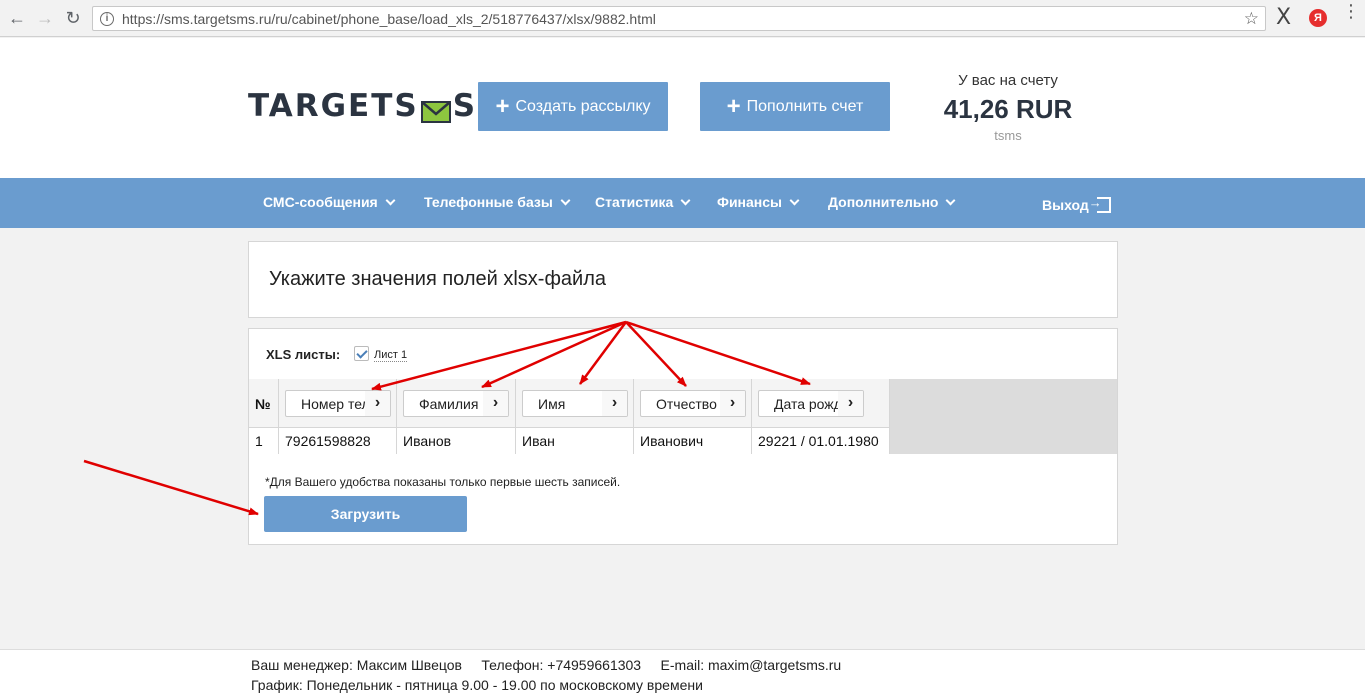  What do you see at coordinates (435, 109) in the screenshot?
I see `envelope-logo-icon` at bounding box center [435, 109].